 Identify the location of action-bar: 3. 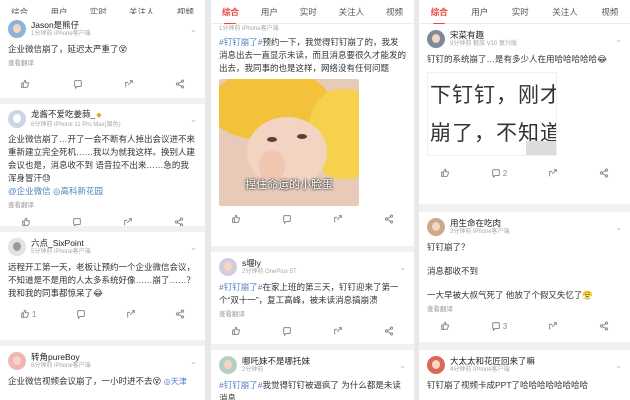
(524, 326).